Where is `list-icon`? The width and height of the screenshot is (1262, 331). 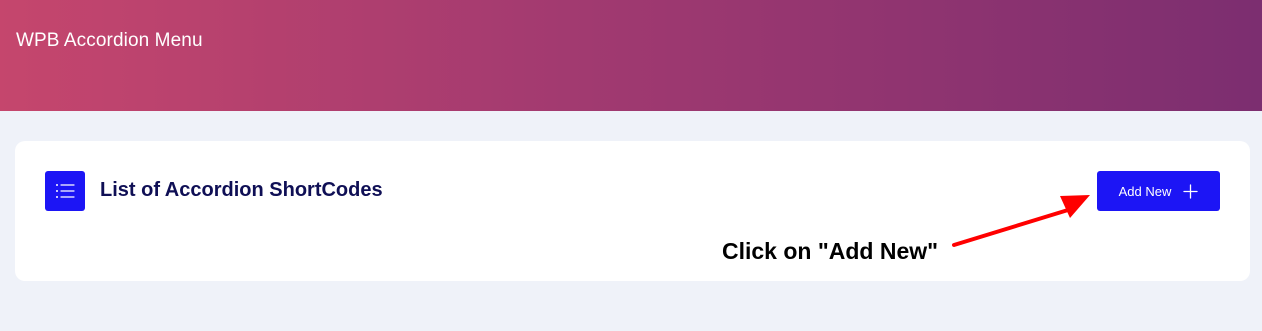 list-icon is located at coordinates (65, 191).